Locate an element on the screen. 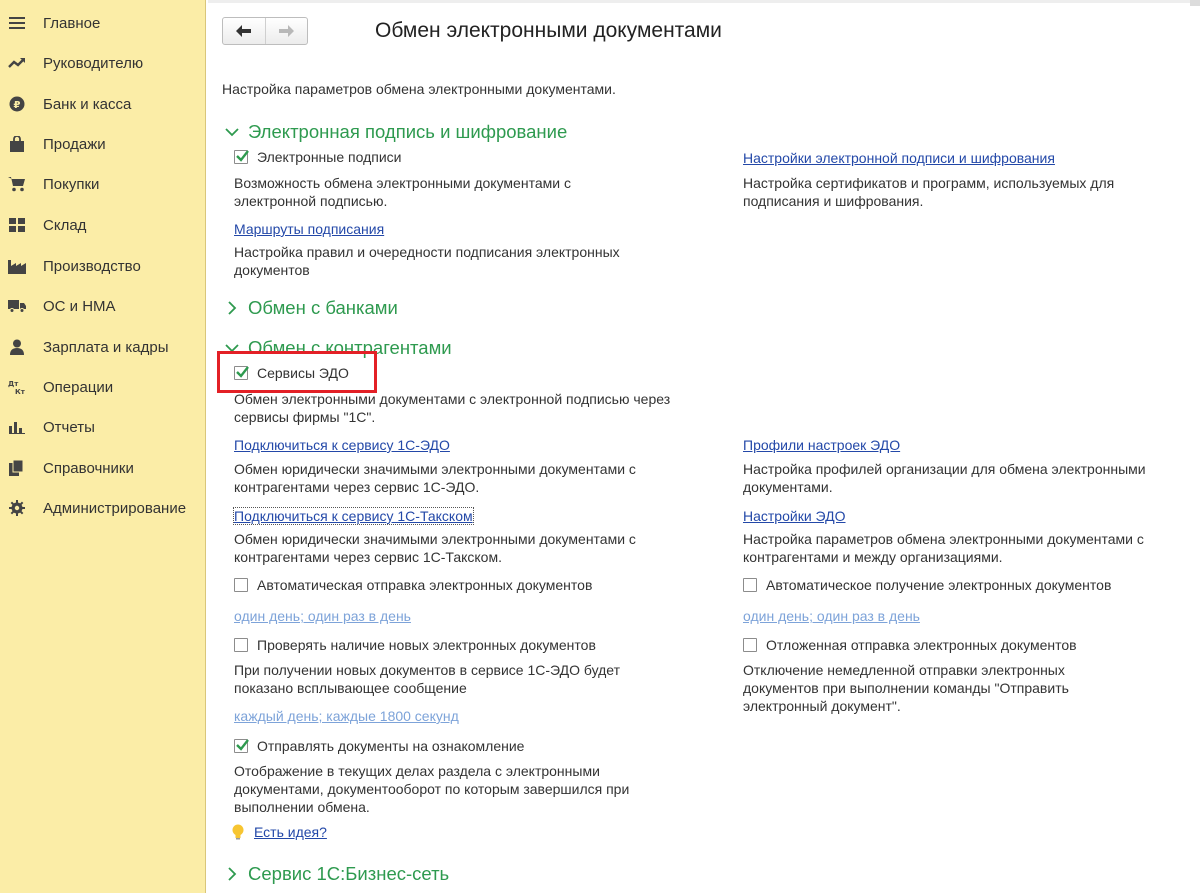  checkbox-label: Электронные подписи is located at coordinates (329, 157).